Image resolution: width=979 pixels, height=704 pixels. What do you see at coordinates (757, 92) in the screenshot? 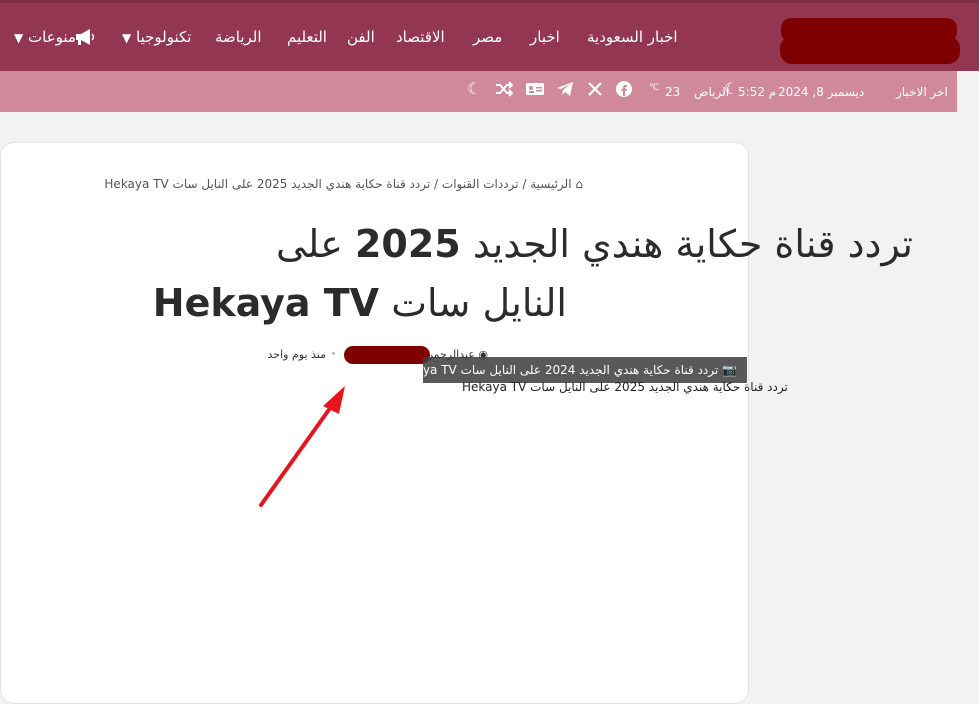
I see `current-time: 5:52 م` at bounding box center [757, 92].